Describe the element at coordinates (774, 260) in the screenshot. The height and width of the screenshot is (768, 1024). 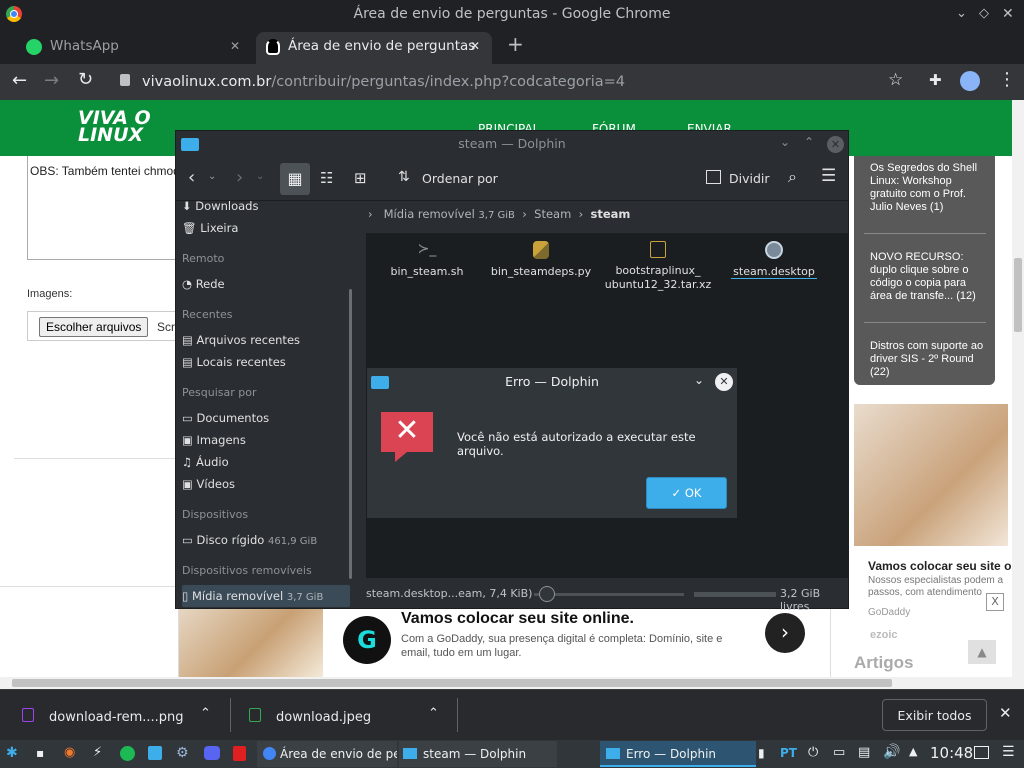
I see `file-item-selected: steam.desktop` at that location.